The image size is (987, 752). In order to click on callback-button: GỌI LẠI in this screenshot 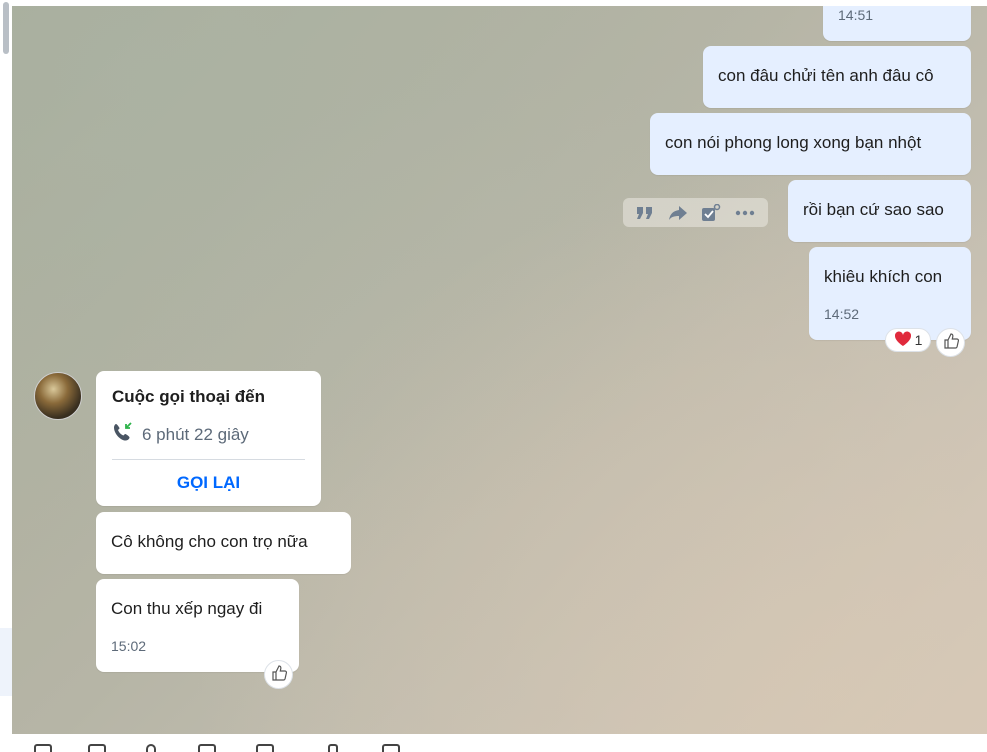, I will do `click(208, 483)`.